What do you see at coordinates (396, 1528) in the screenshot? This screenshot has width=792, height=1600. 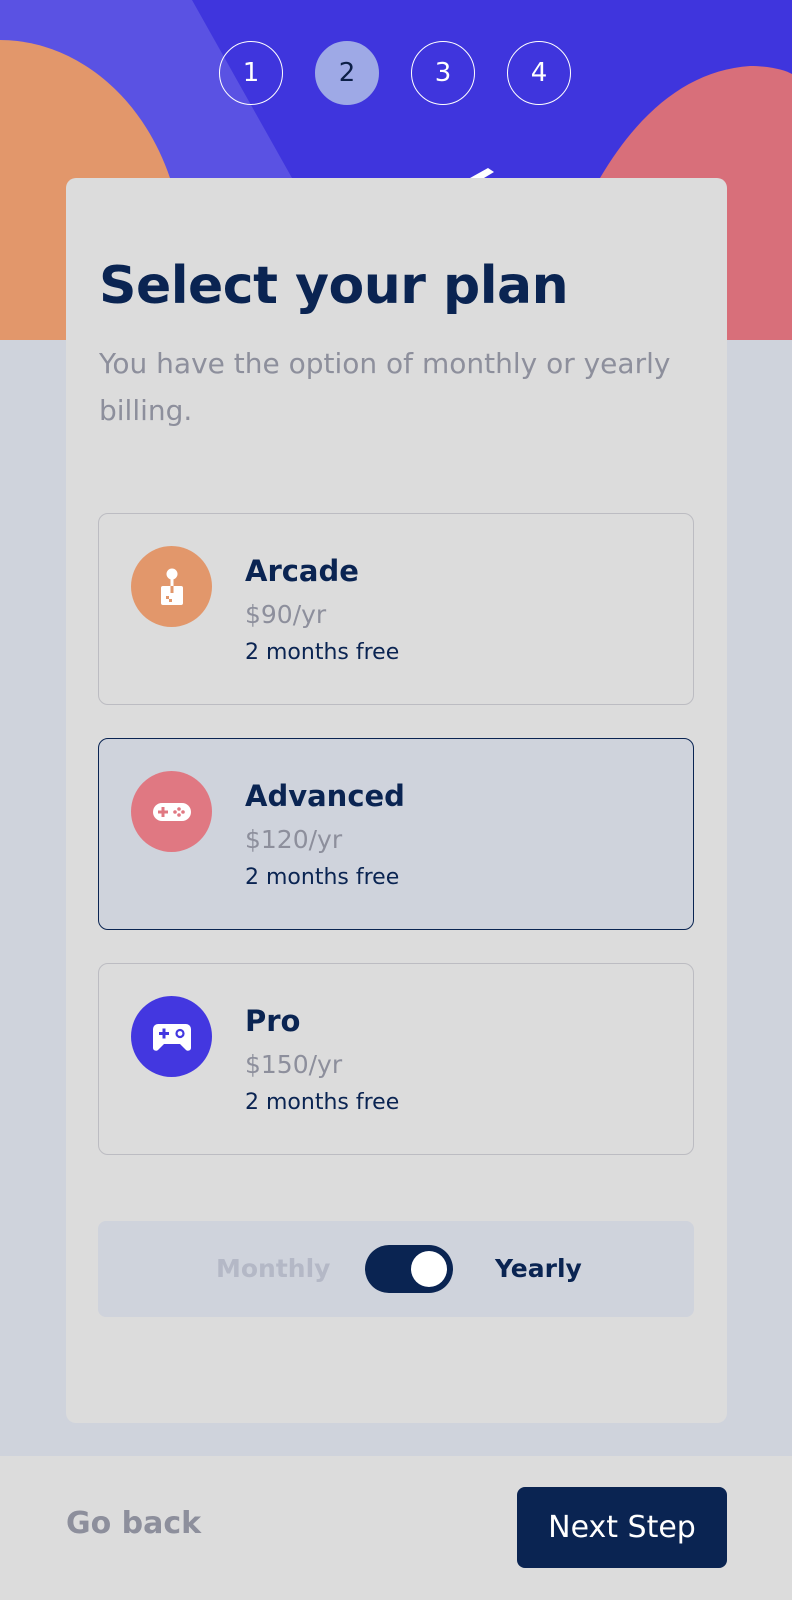 I see `footer-bar: Go back Next Step` at bounding box center [396, 1528].